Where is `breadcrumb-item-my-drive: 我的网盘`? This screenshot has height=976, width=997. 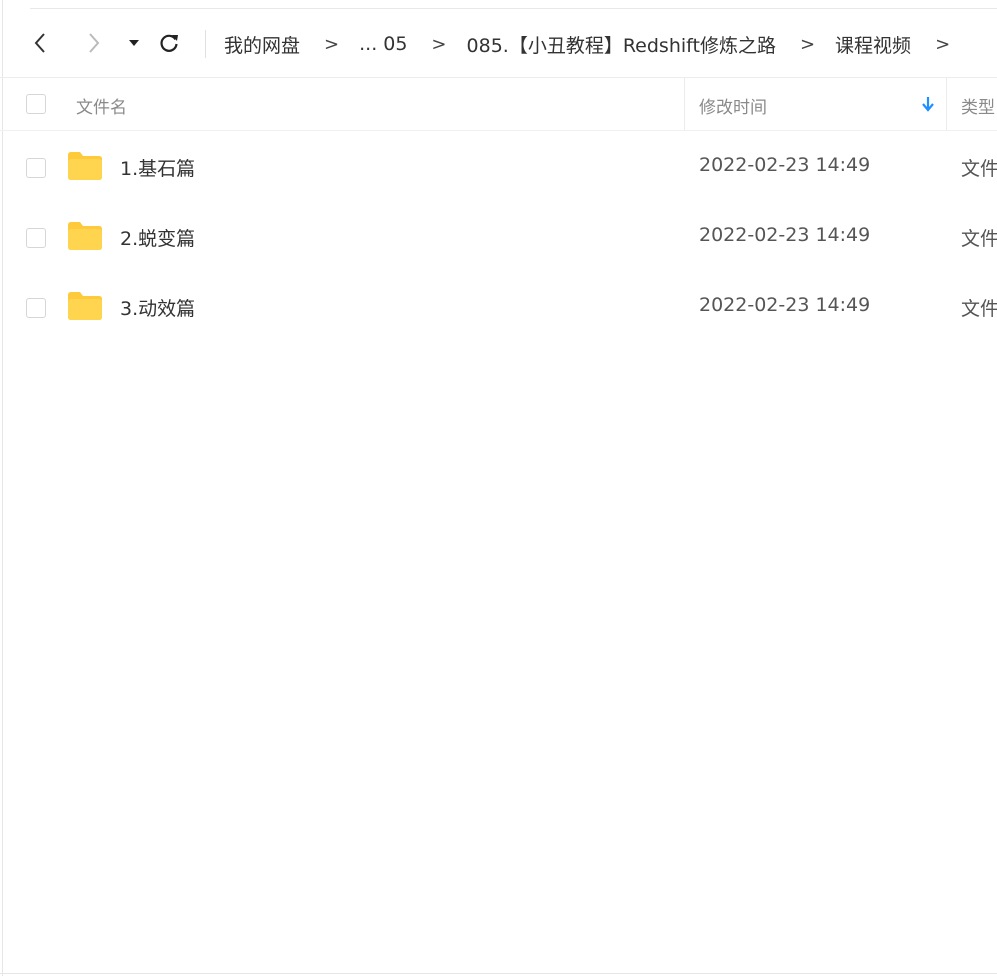 breadcrumb-item-my-drive: 我的网盘 is located at coordinates (262, 44).